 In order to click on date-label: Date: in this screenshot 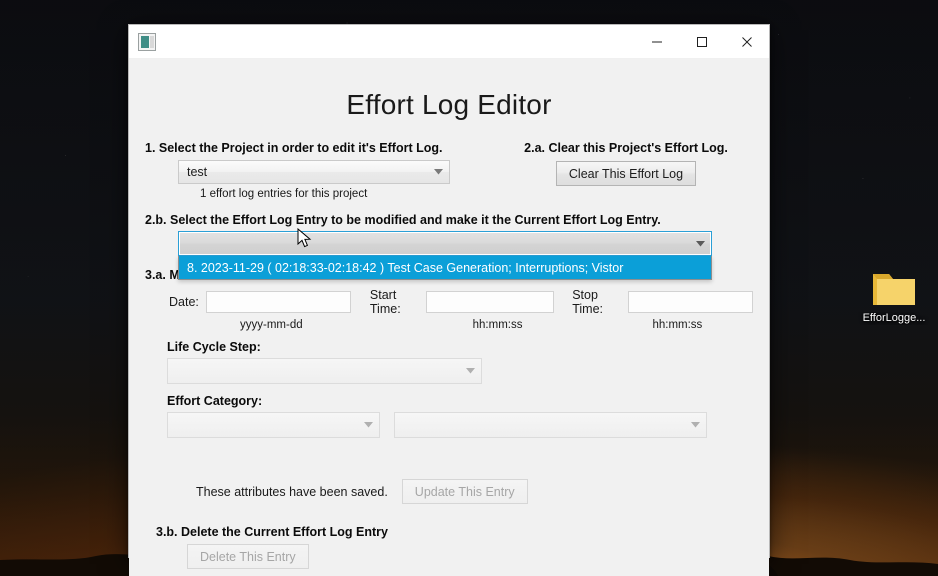, I will do `click(184, 302)`.